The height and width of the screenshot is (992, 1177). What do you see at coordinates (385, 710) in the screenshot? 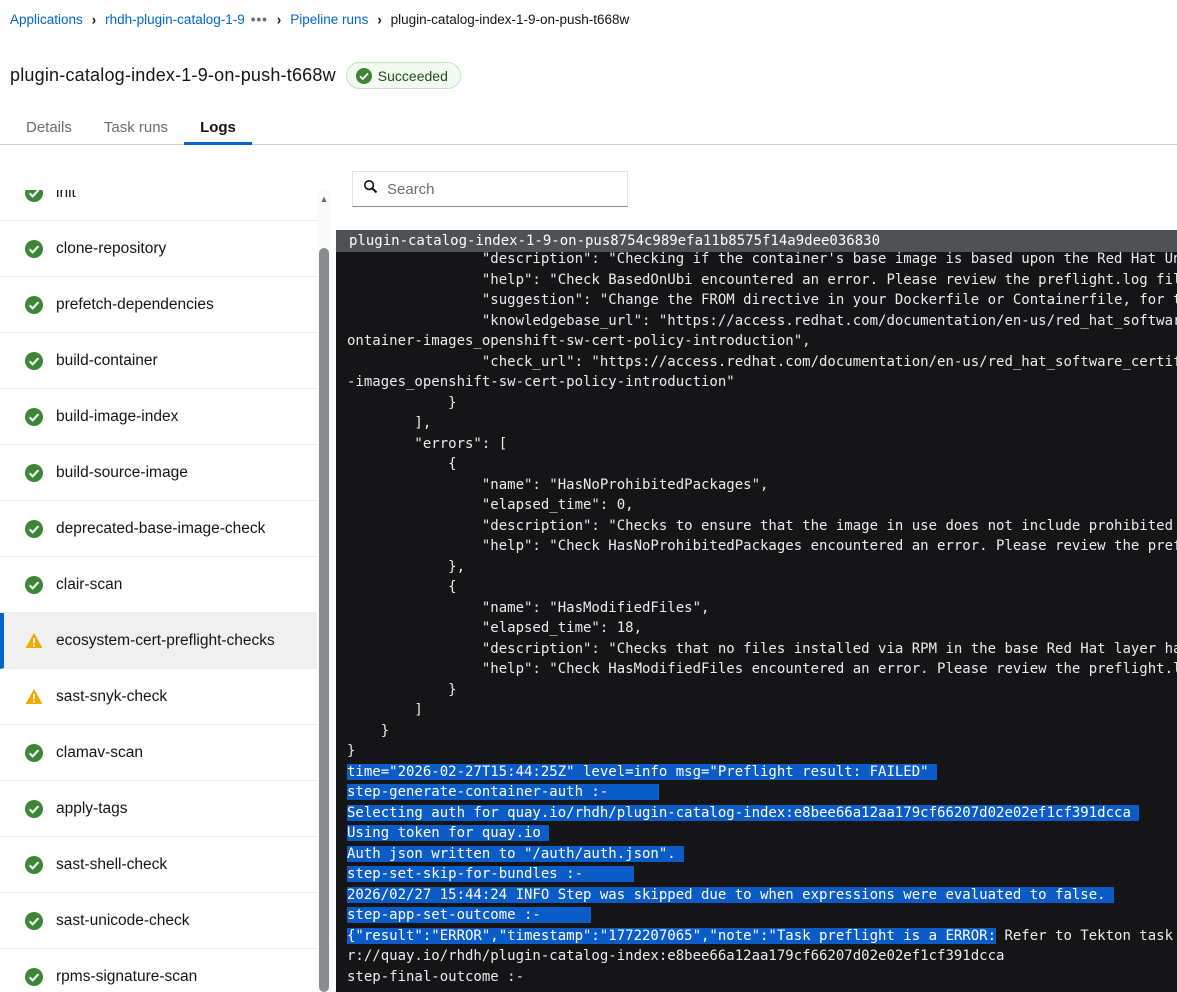
I see `log-line: ]` at bounding box center [385, 710].